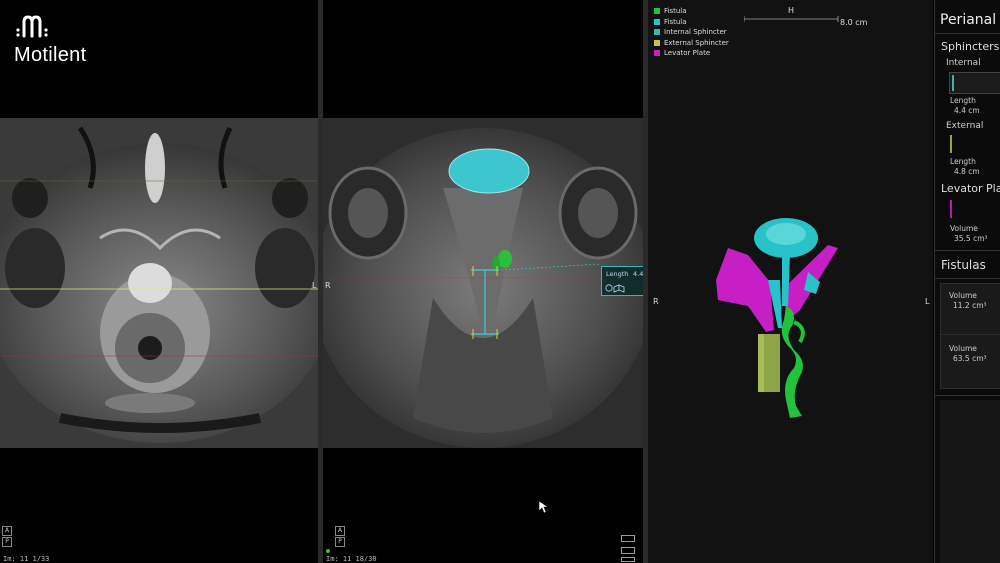  I want to click on image-index-middle: Im: 11 18/30, so click(351, 559).